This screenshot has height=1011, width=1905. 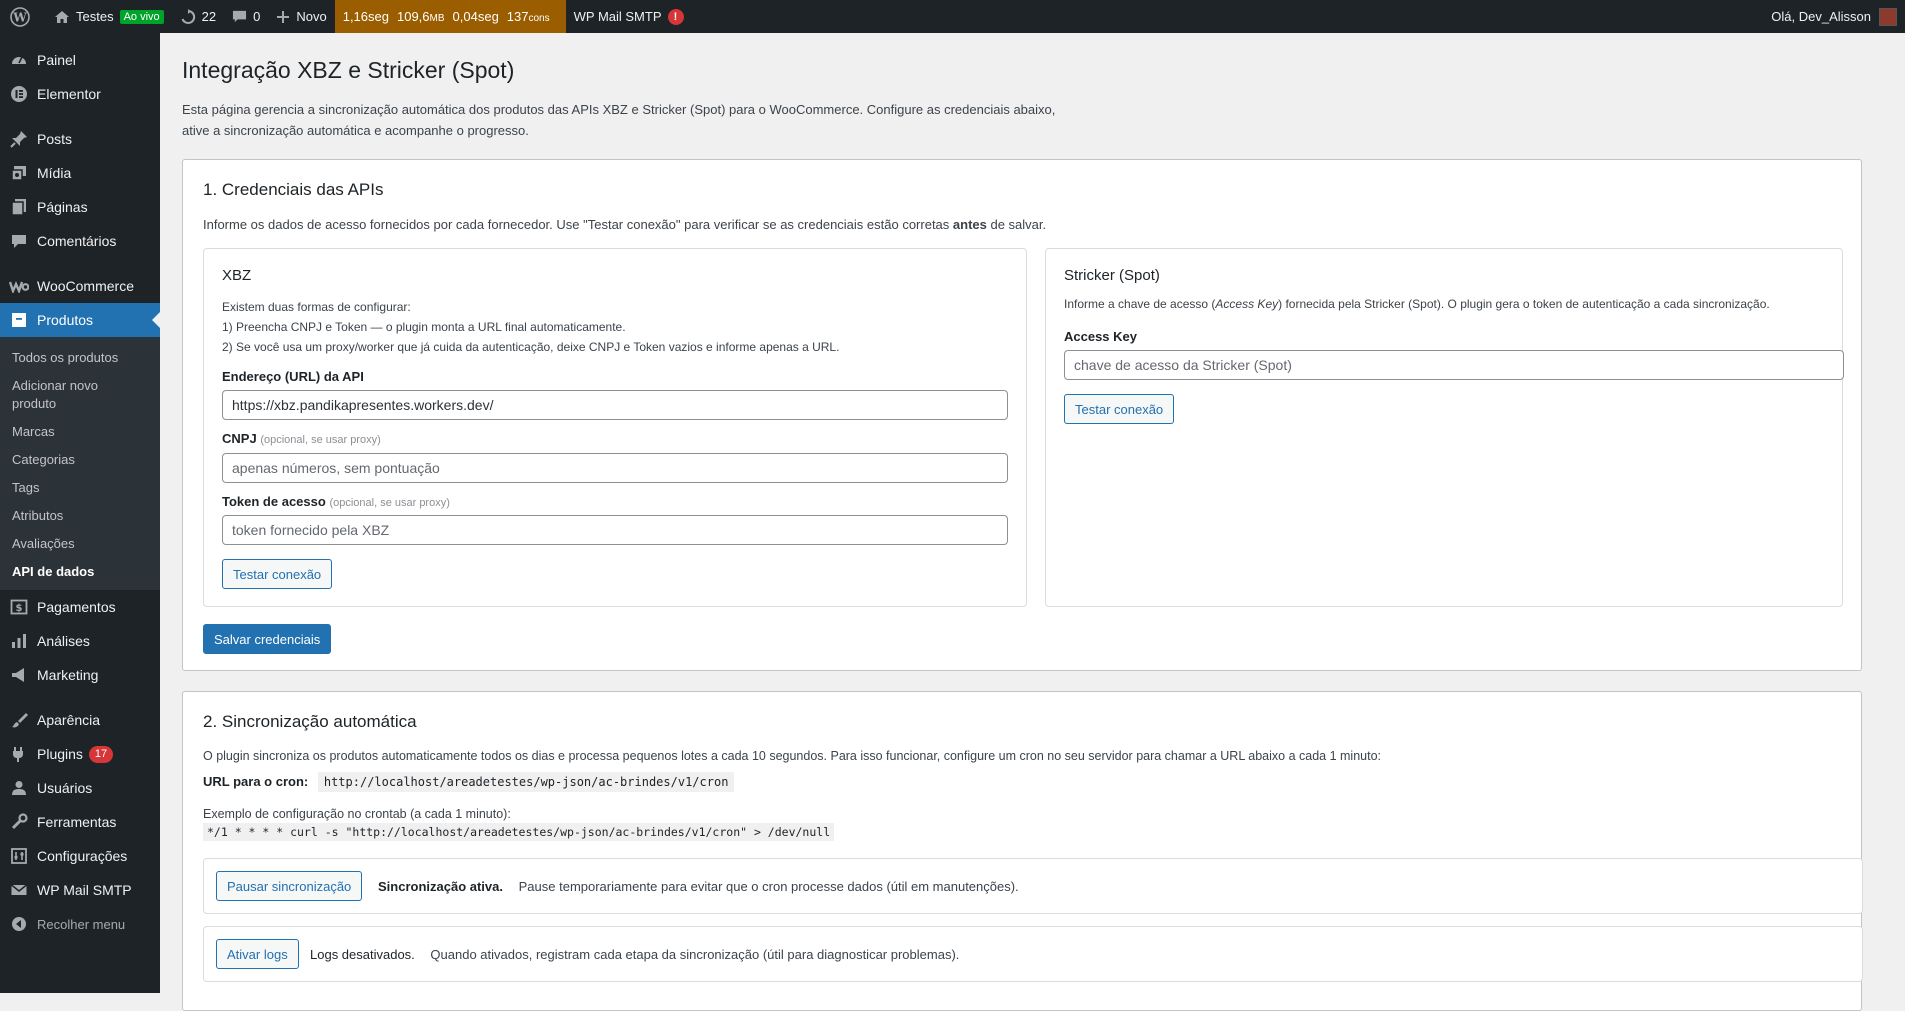 I want to click on comments-count: 0, so click(x=257, y=16).